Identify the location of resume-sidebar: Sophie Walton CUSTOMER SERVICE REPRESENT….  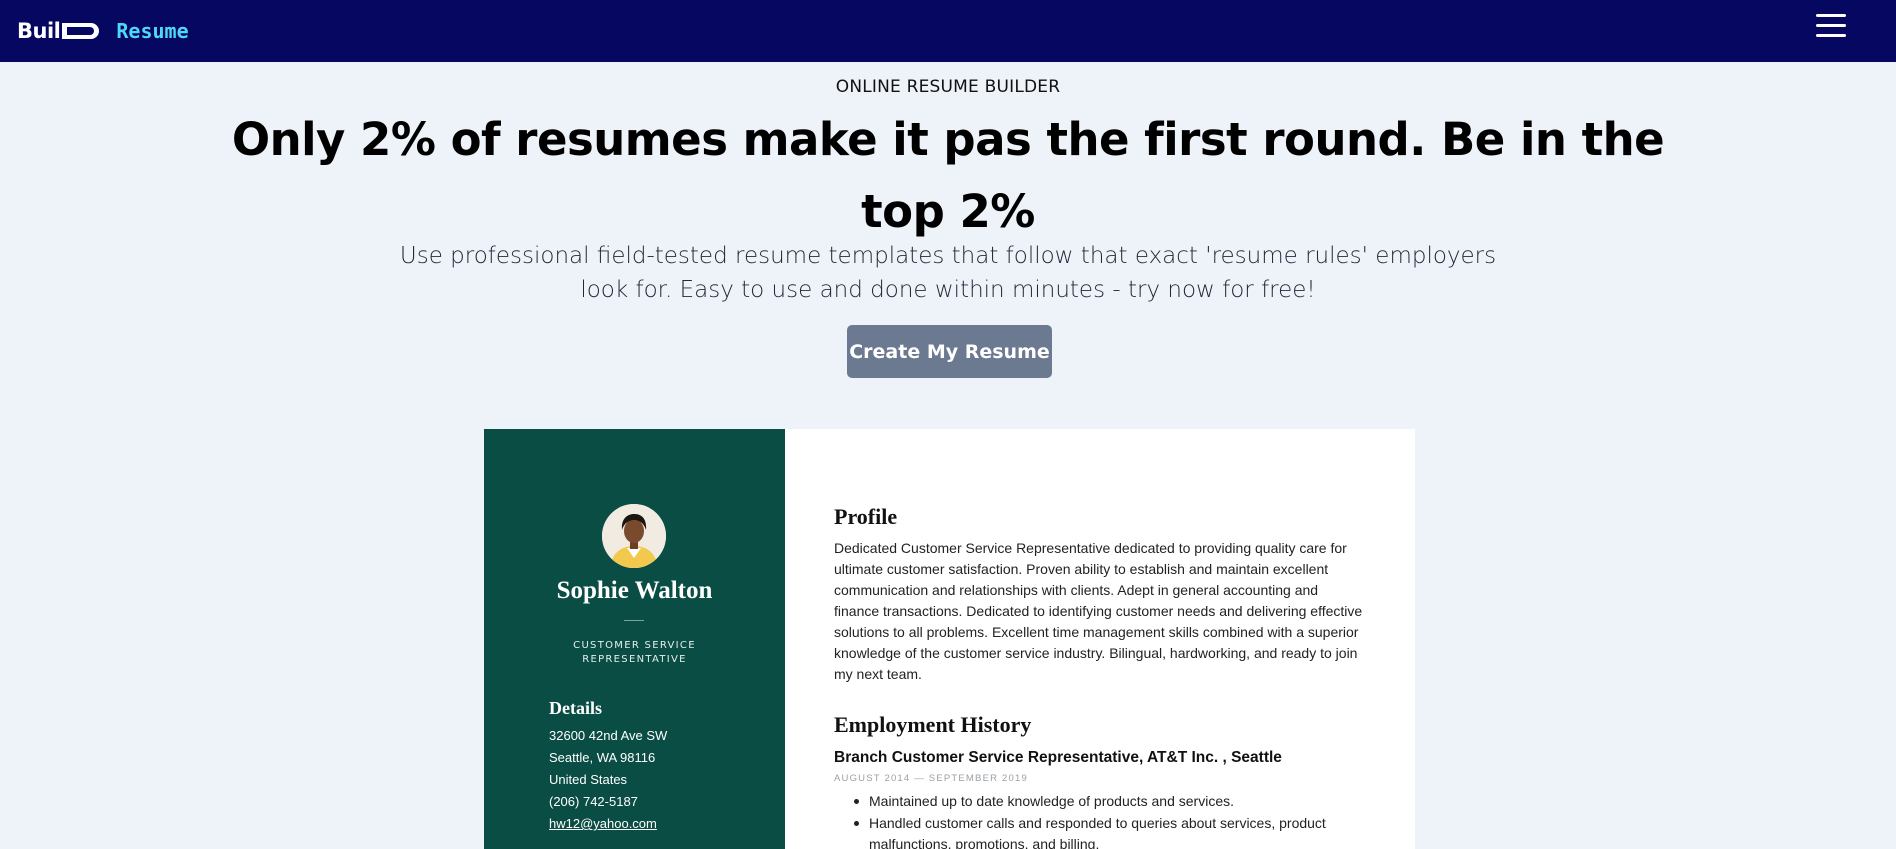
(634, 639).